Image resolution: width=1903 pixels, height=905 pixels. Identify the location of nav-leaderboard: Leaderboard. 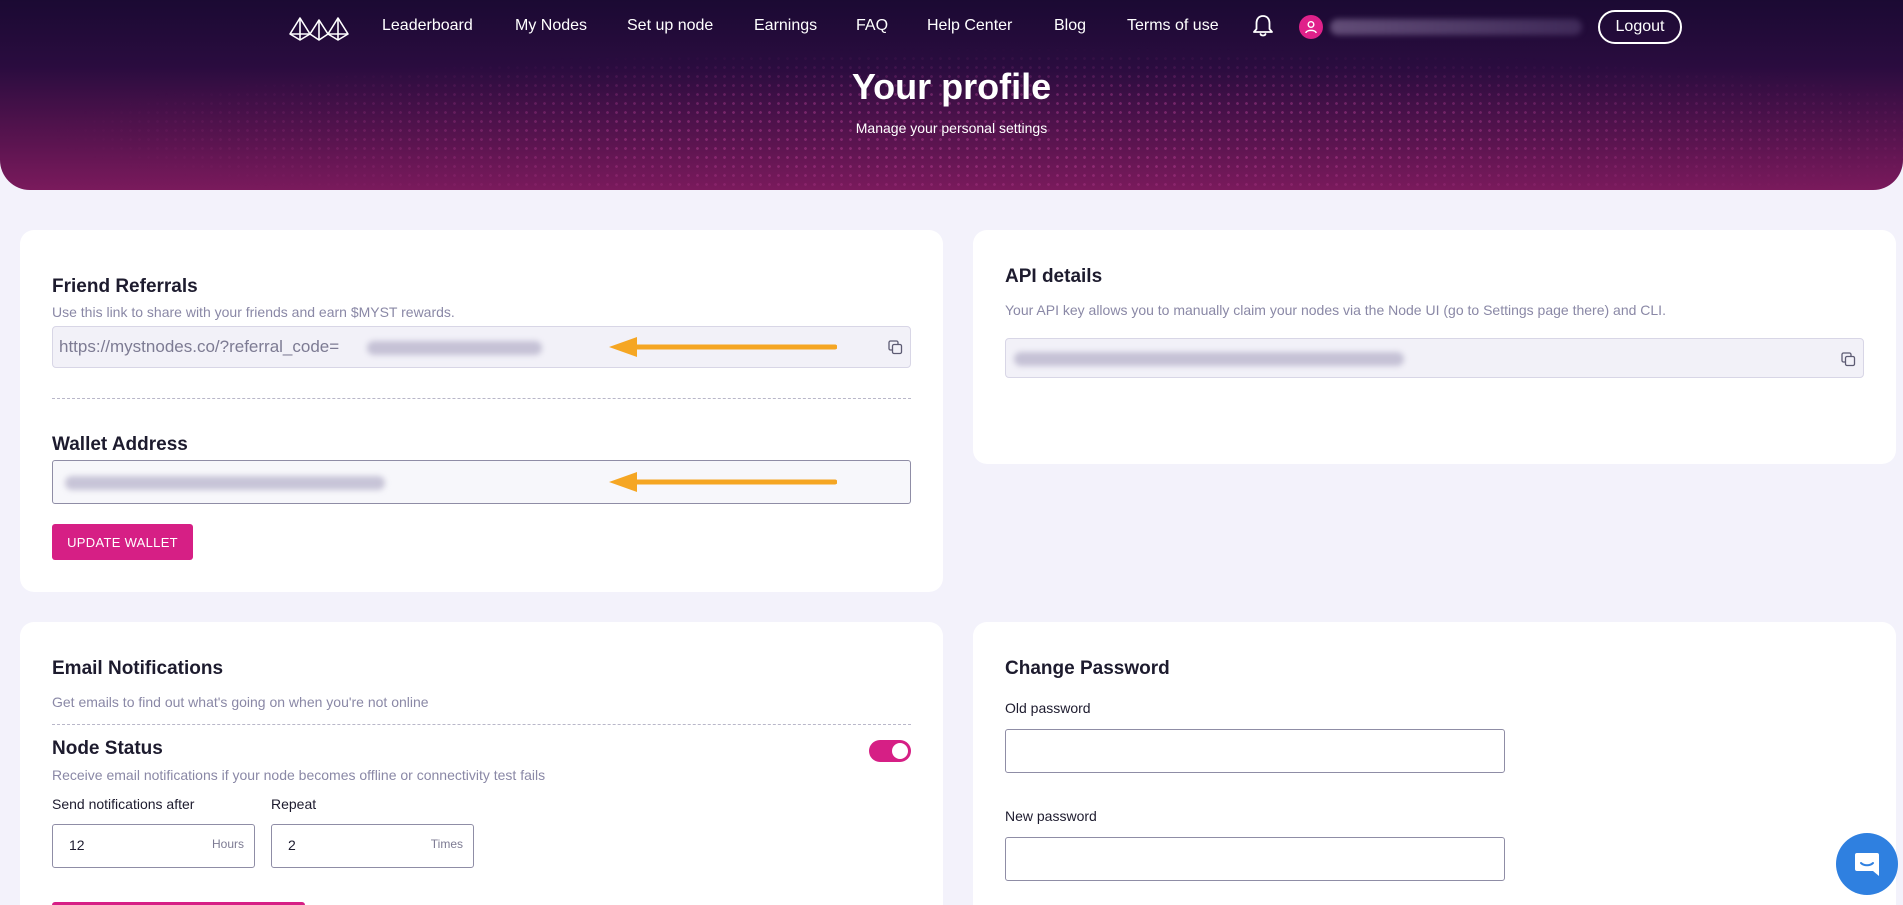
(427, 26).